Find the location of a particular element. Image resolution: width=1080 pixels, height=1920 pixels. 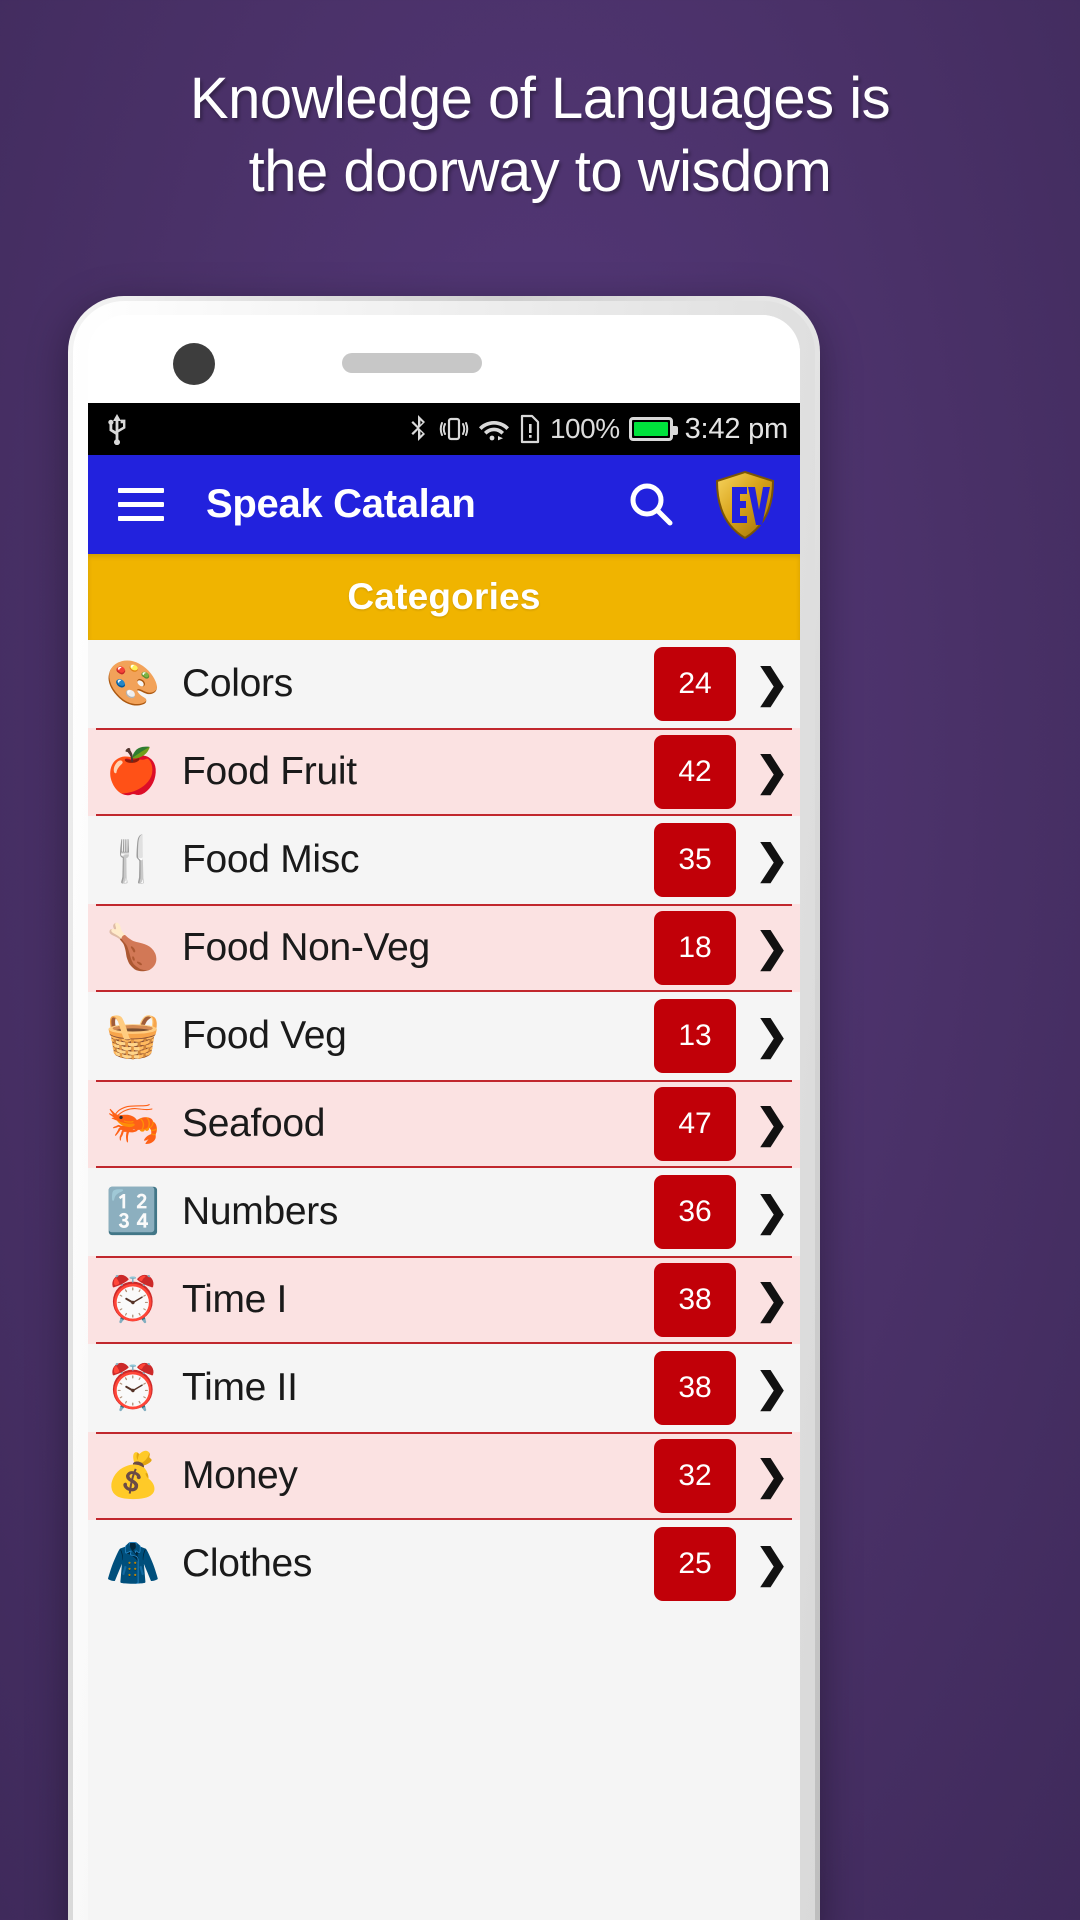

earpiece-speaker is located at coordinates (412, 363).